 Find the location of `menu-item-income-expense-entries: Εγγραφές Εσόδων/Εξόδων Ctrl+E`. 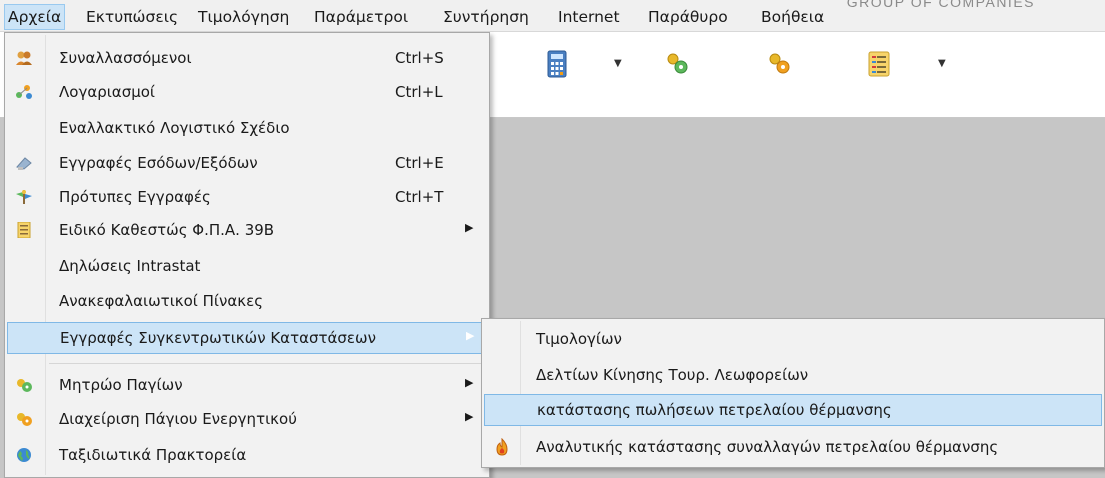

menu-item-income-expense-entries: Εγγραφές Εσόδων/Εξόδων Ctrl+E is located at coordinates (247, 163).